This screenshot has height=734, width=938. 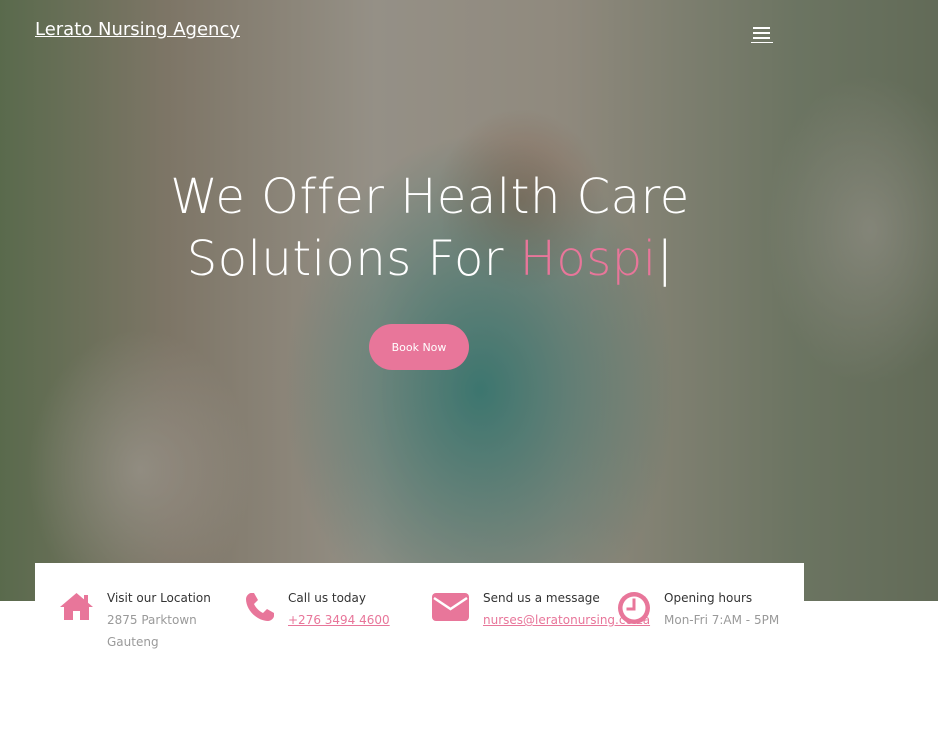 I want to click on typing-cursor: |, so click(x=665, y=259).